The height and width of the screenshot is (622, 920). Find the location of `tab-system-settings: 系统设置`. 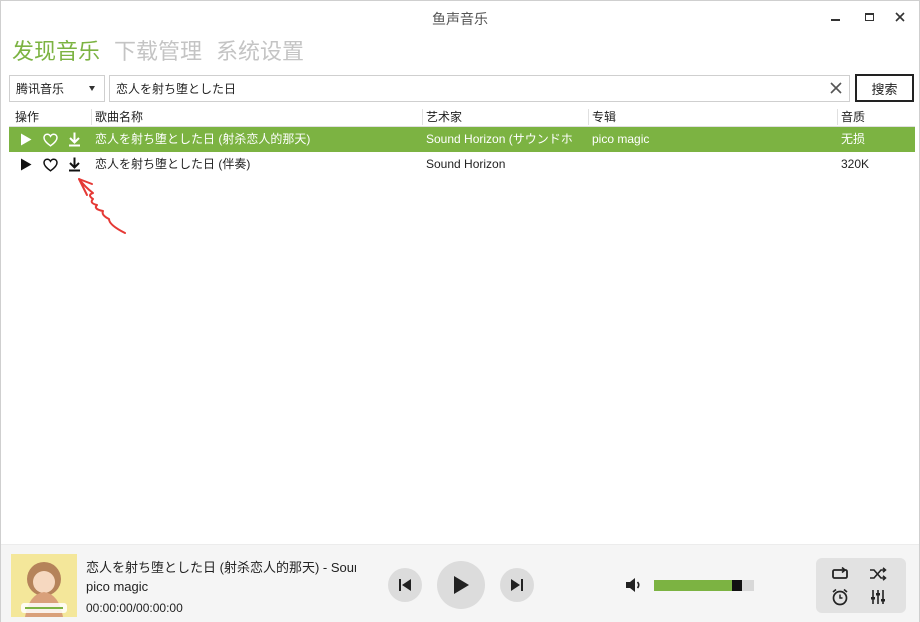

tab-system-settings: 系统设置 is located at coordinates (260, 52).